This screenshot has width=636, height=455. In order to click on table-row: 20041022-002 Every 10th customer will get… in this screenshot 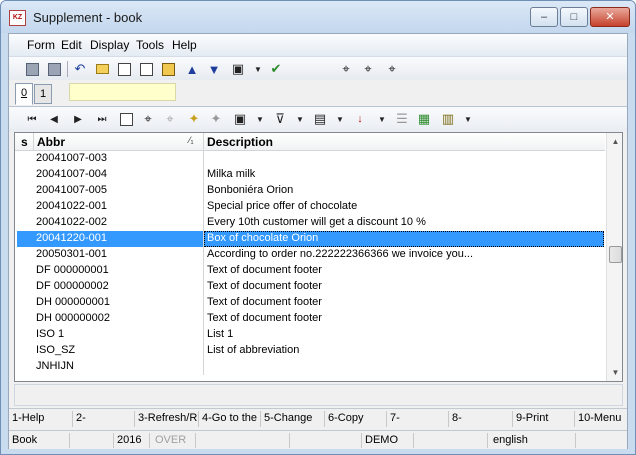, I will do `click(310, 223)`.